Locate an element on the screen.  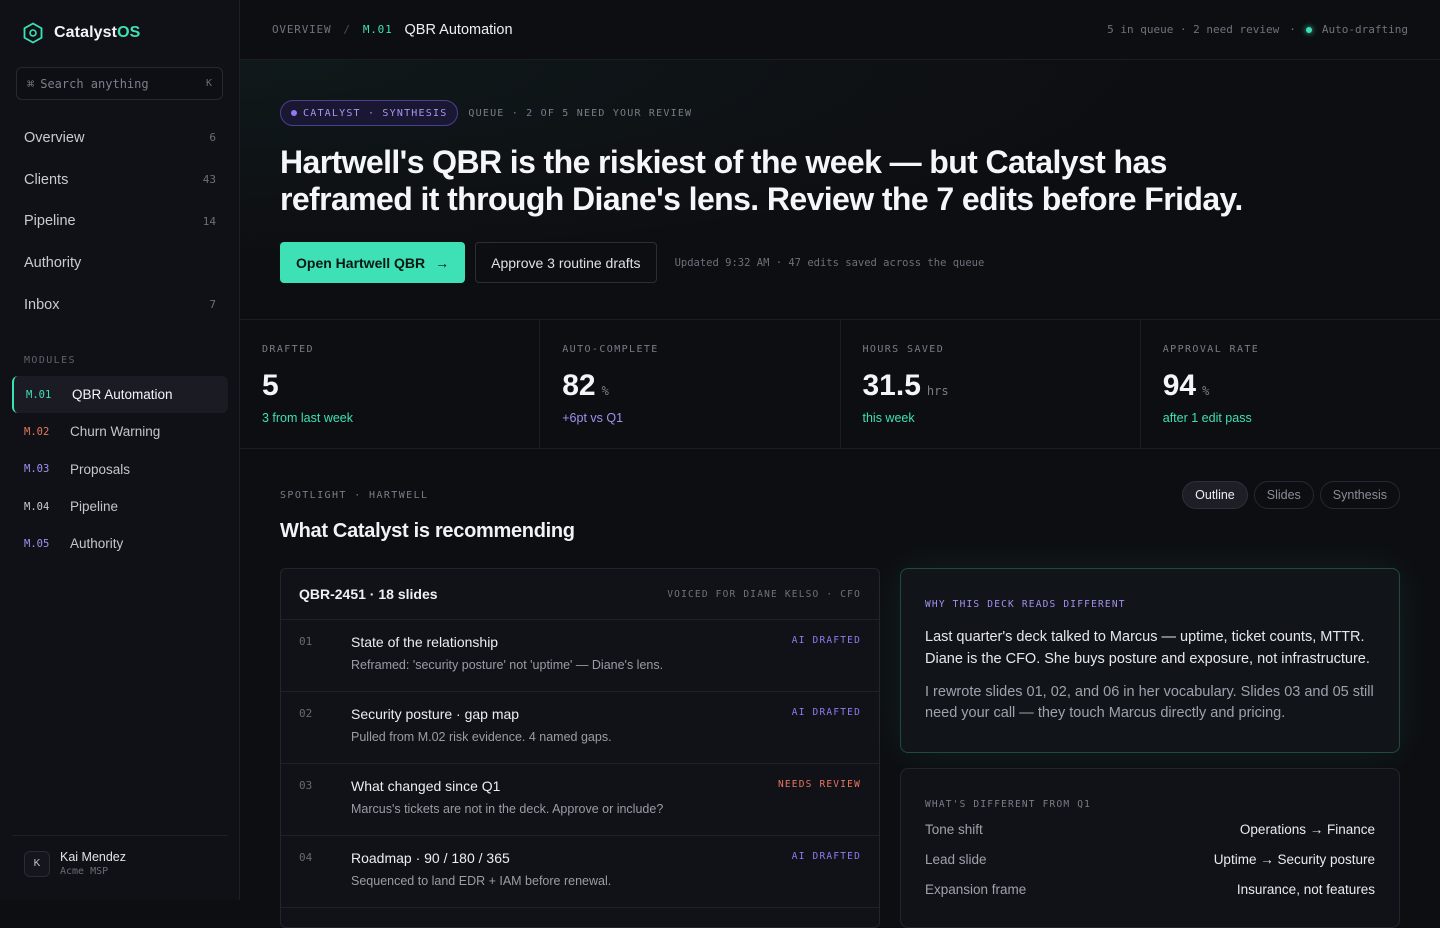
module-code: M.02 is located at coordinates (37, 431).